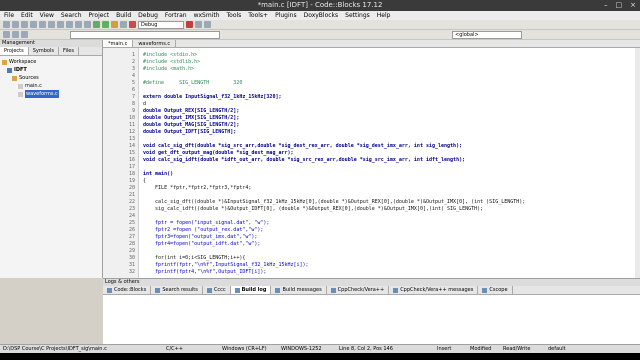 This screenshot has width=640, height=360. I want to click on maximize-icon: □, so click(619, 5).